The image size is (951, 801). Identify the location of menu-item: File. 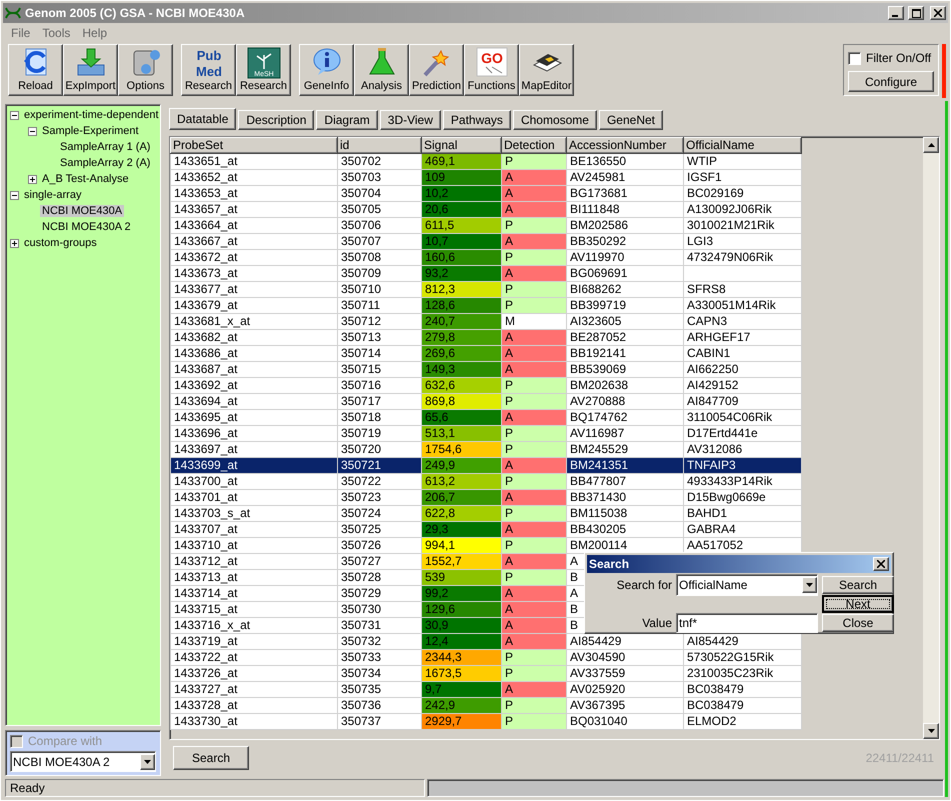
(20, 33).